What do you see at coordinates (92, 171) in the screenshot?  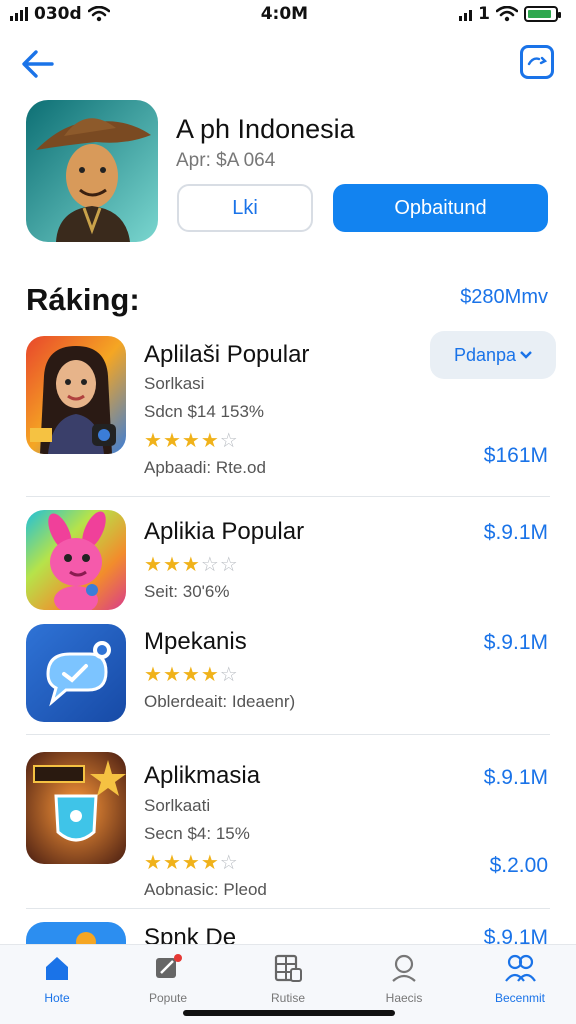 I see `hero-app-icon` at bounding box center [92, 171].